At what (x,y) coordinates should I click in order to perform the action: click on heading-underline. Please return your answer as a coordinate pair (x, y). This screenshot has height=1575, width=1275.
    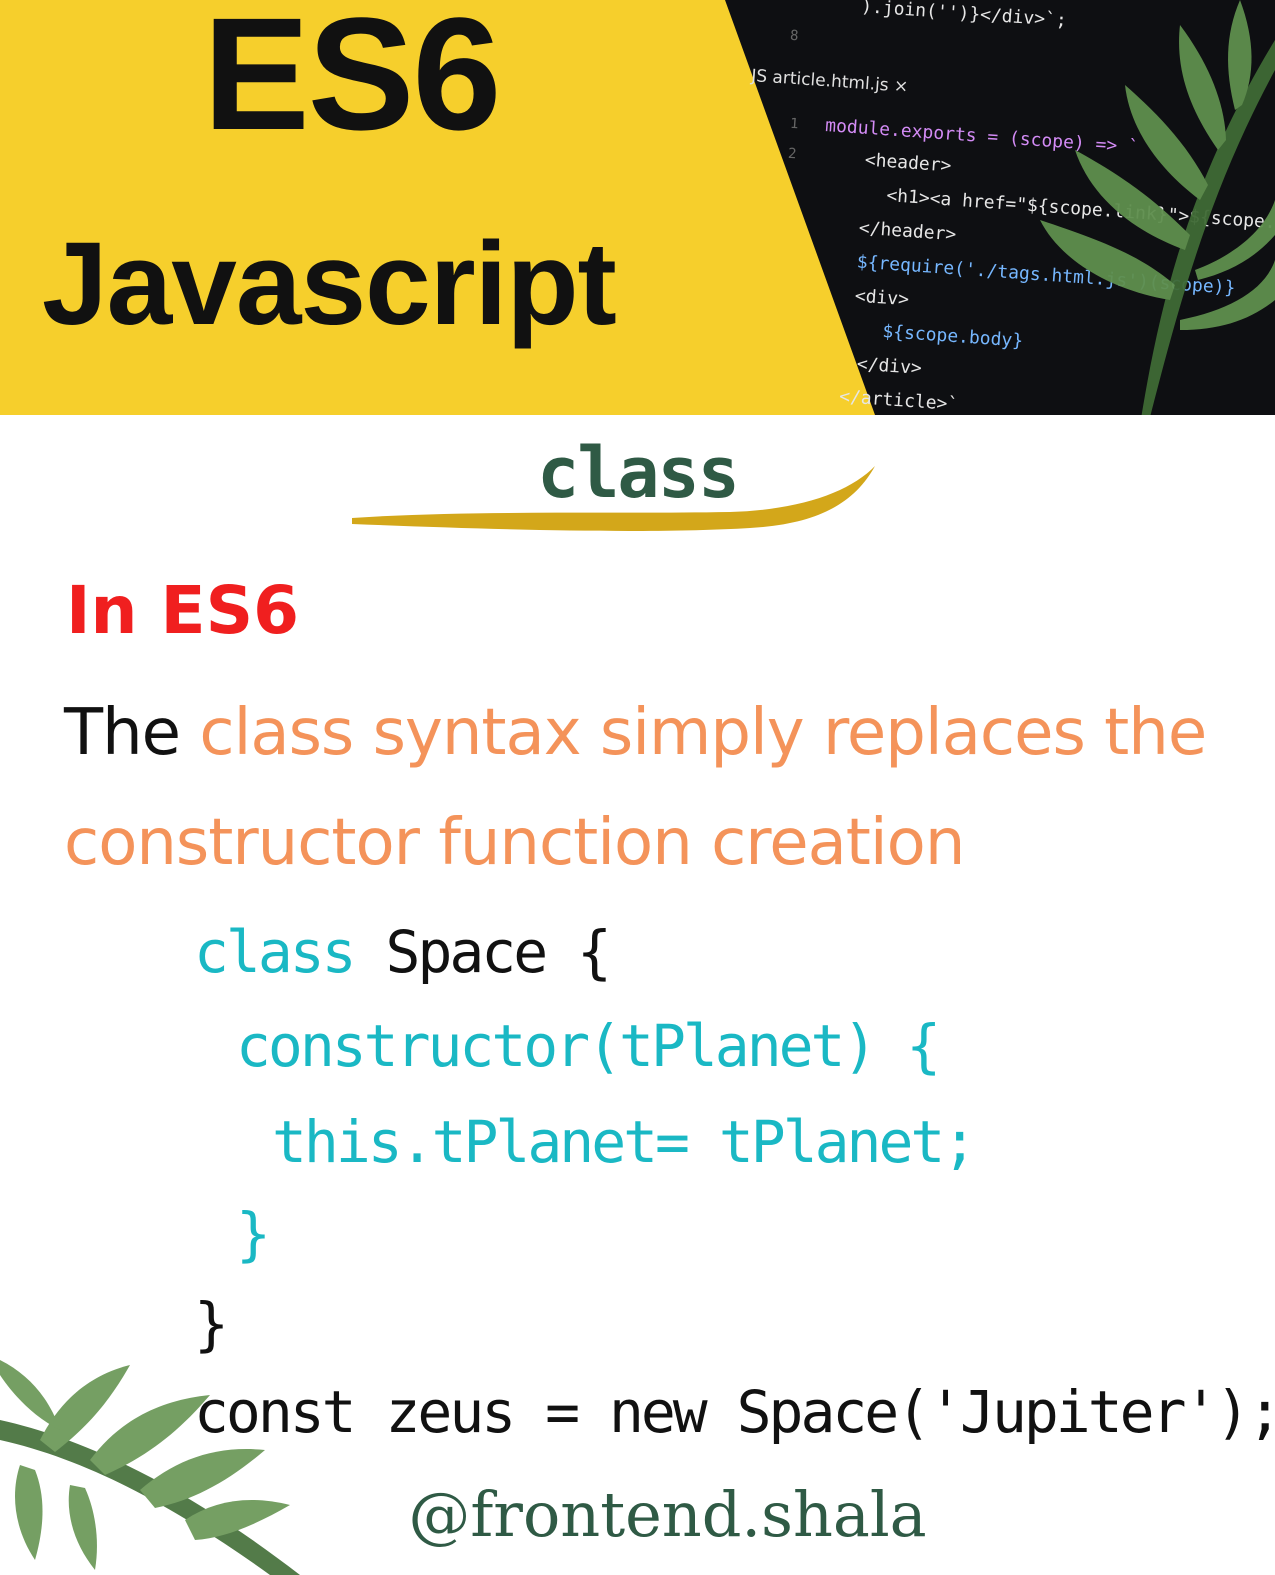
    Looking at the image, I should click on (613, 498).